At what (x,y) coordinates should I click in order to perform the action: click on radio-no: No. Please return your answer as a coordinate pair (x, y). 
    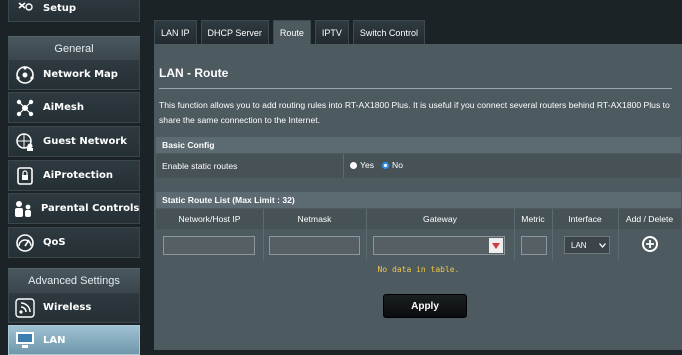
    Looking at the image, I should click on (392, 165).